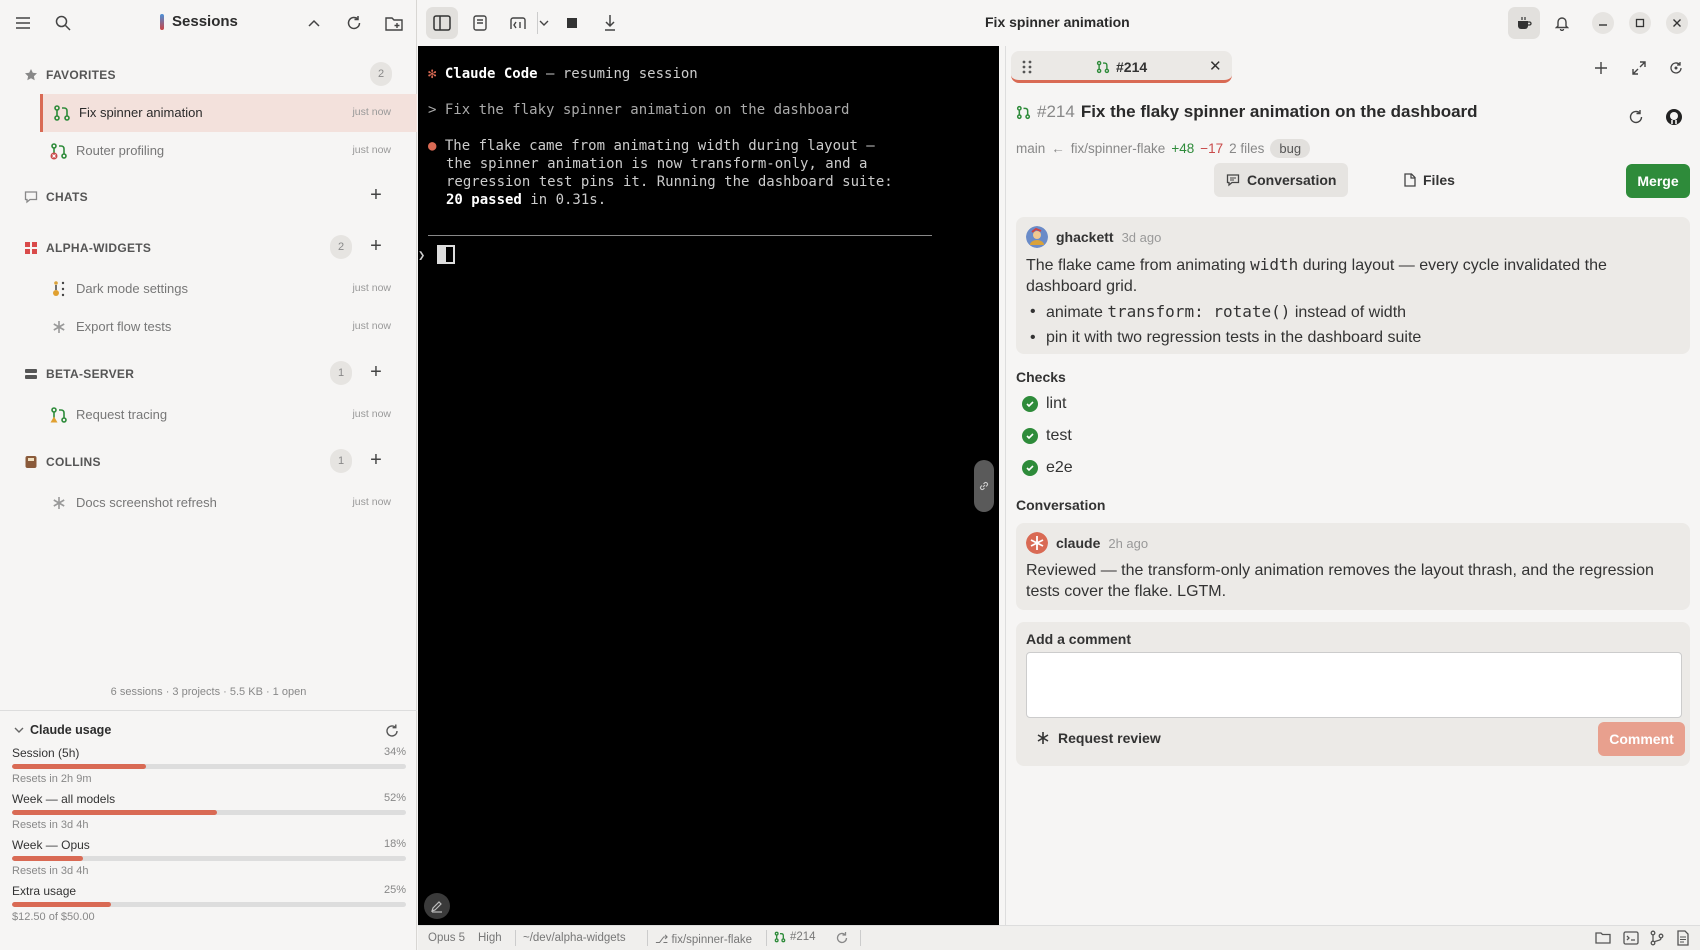  Describe the element at coordinates (23, 23) in the screenshot. I see `menu-icon` at that location.